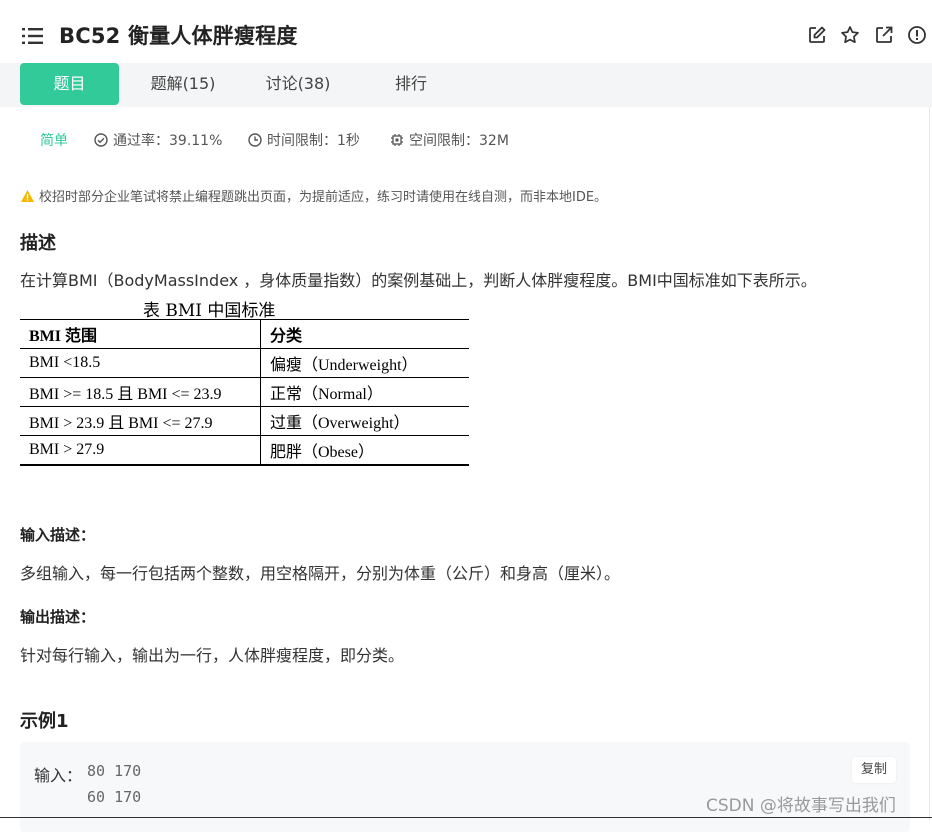  I want to click on input-desc-heading: 输入描述：, so click(58, 535).